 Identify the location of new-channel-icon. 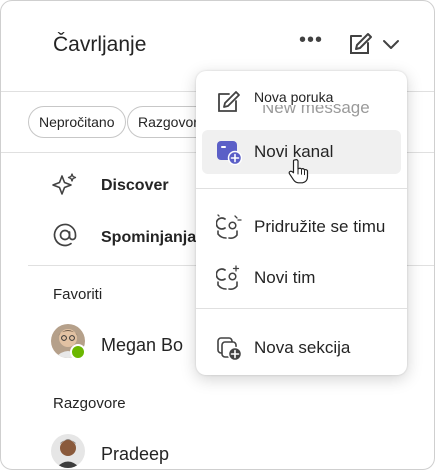
(229, 153).